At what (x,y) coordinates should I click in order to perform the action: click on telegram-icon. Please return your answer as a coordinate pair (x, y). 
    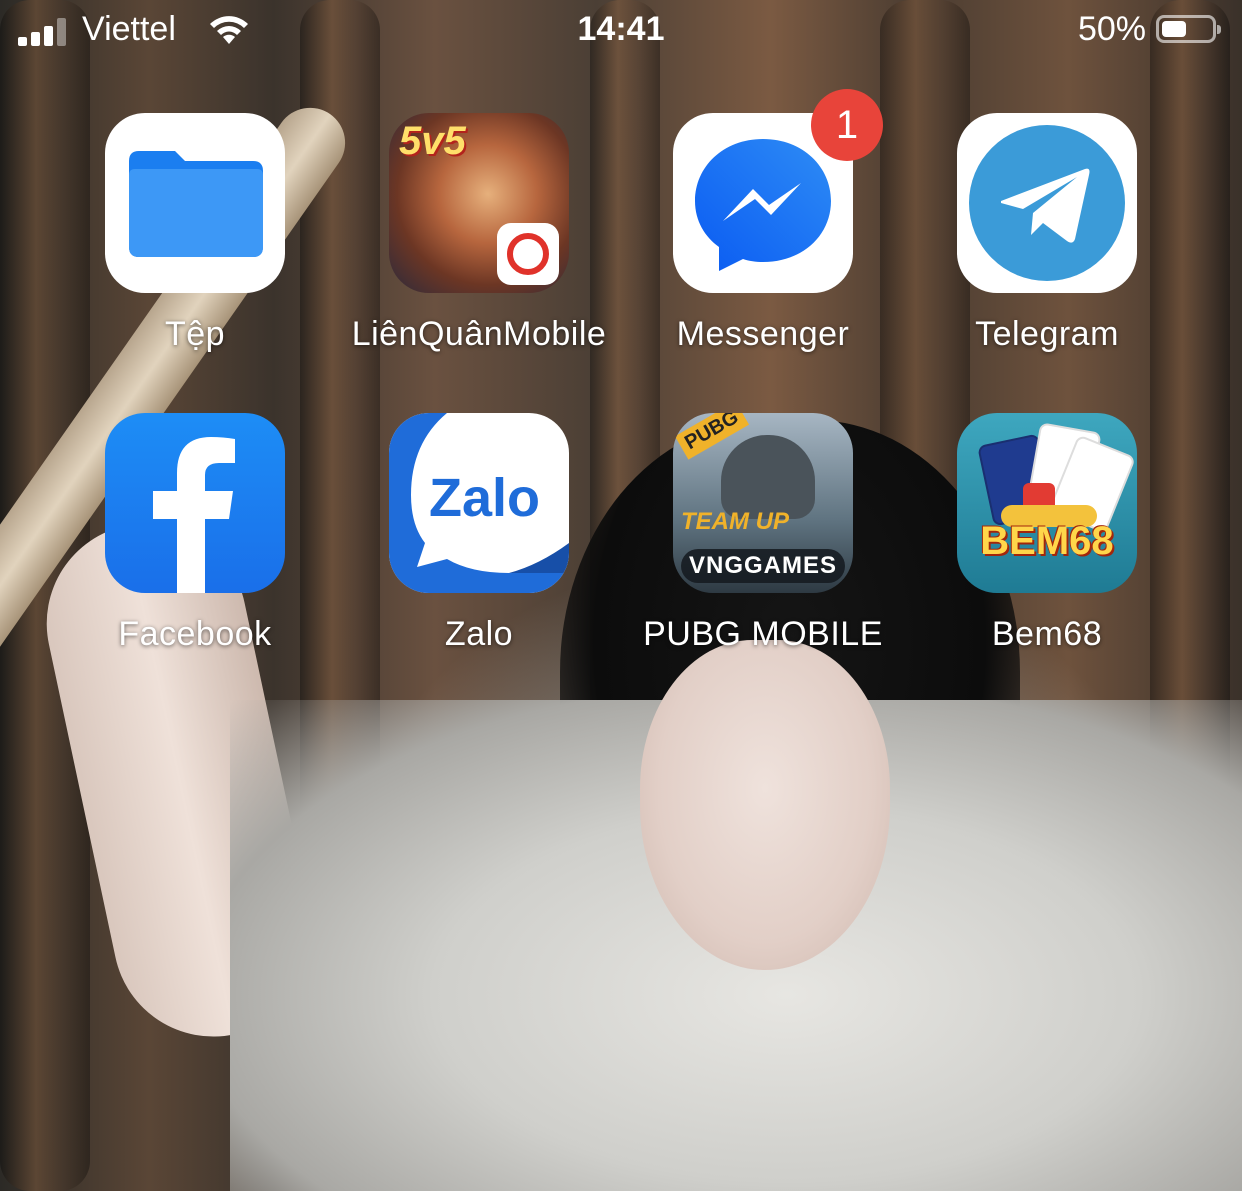
    Looking at the image, I should click on (1047, 203).